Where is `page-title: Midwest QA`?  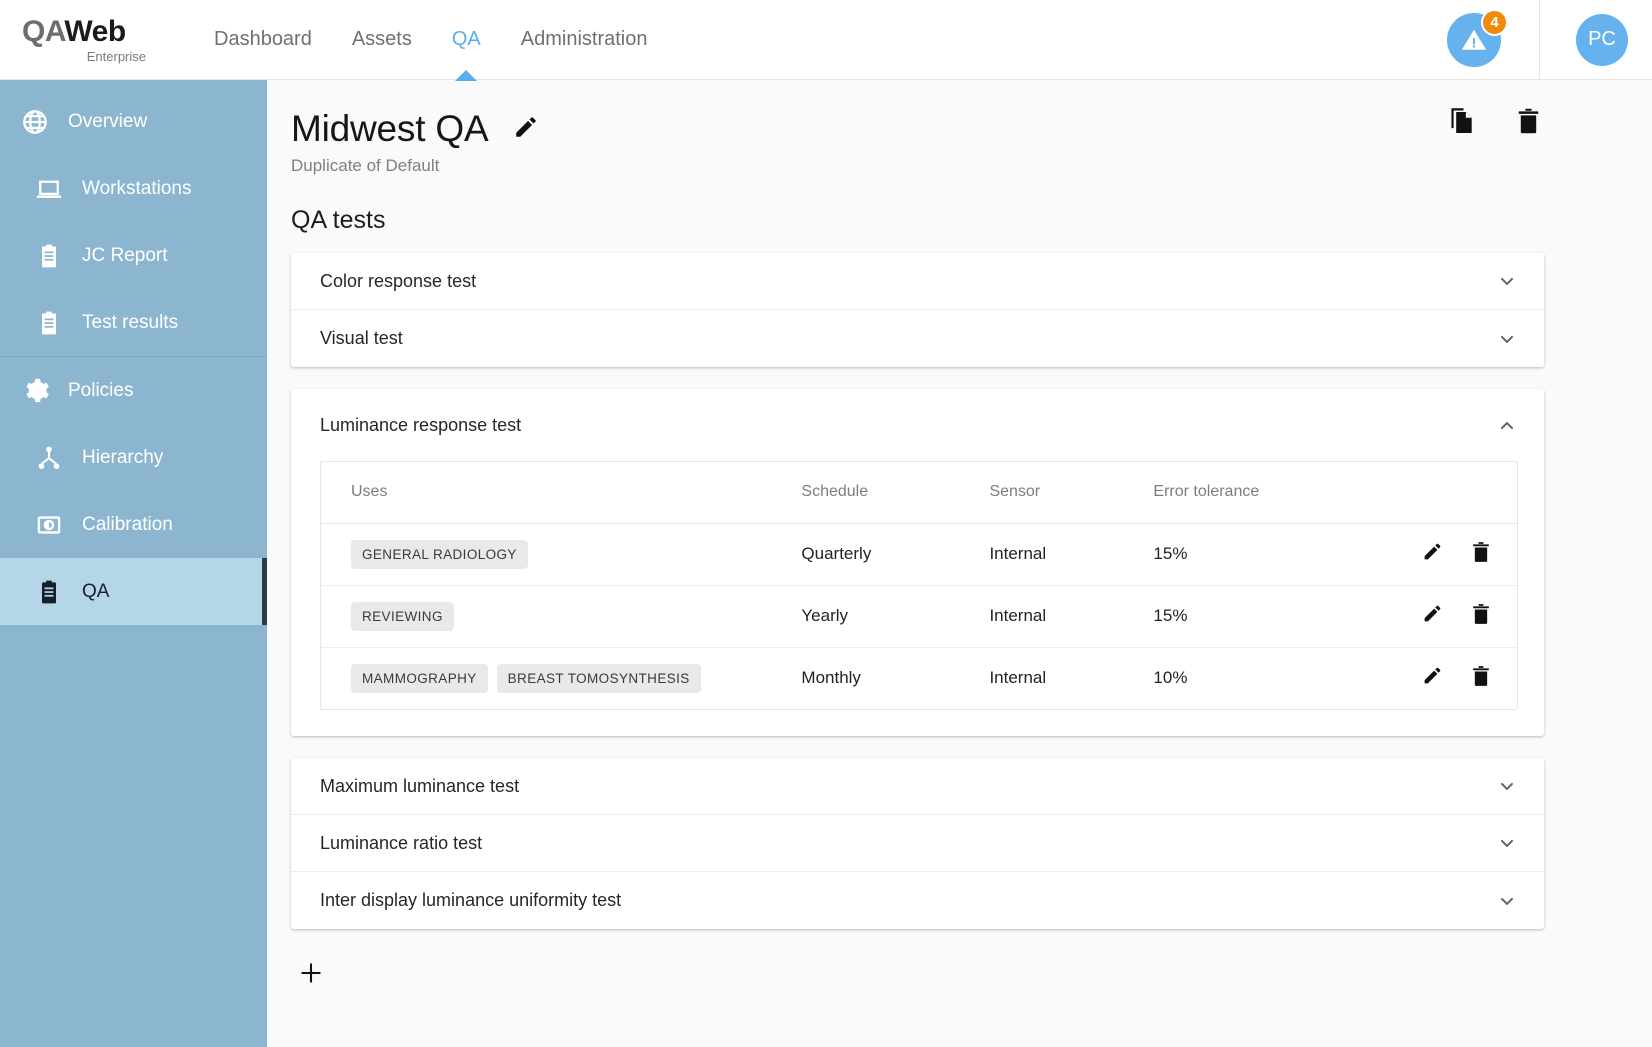
page-title: Midwest QA is located at coordinates (390, 128).